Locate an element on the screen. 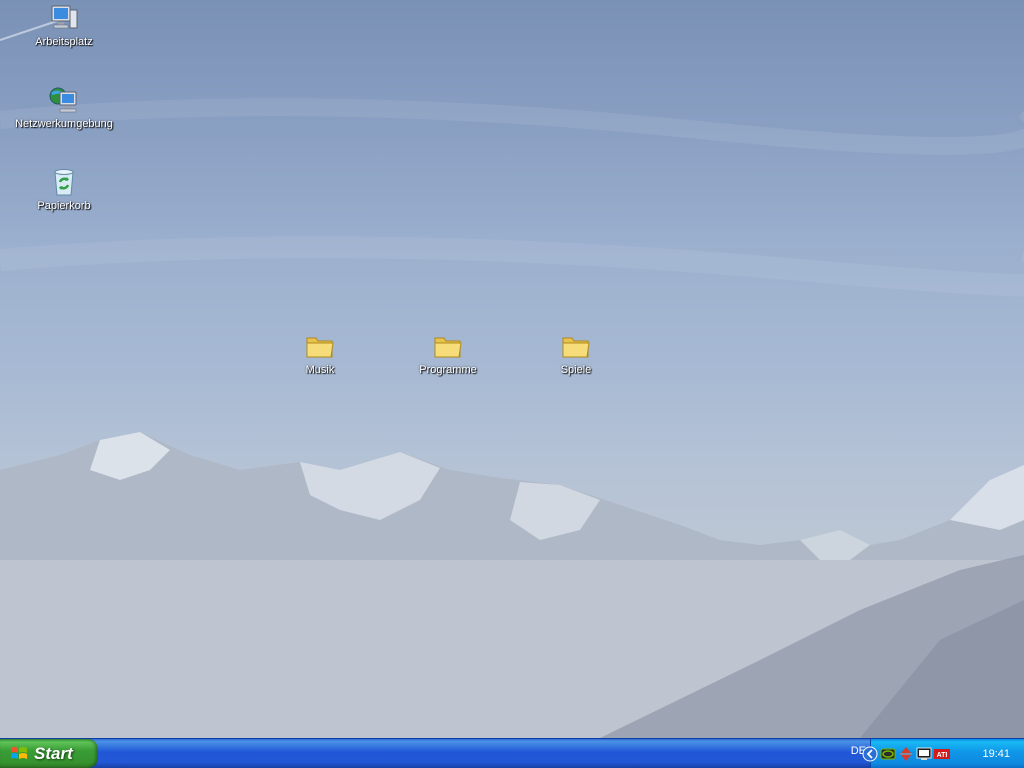  display-icon is located at coordinates (924, 754).